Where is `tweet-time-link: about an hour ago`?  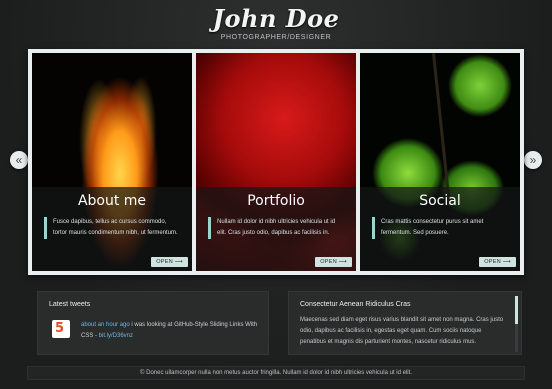 tweet-time-link: about an hour ago is located at coordinates (105, 325).